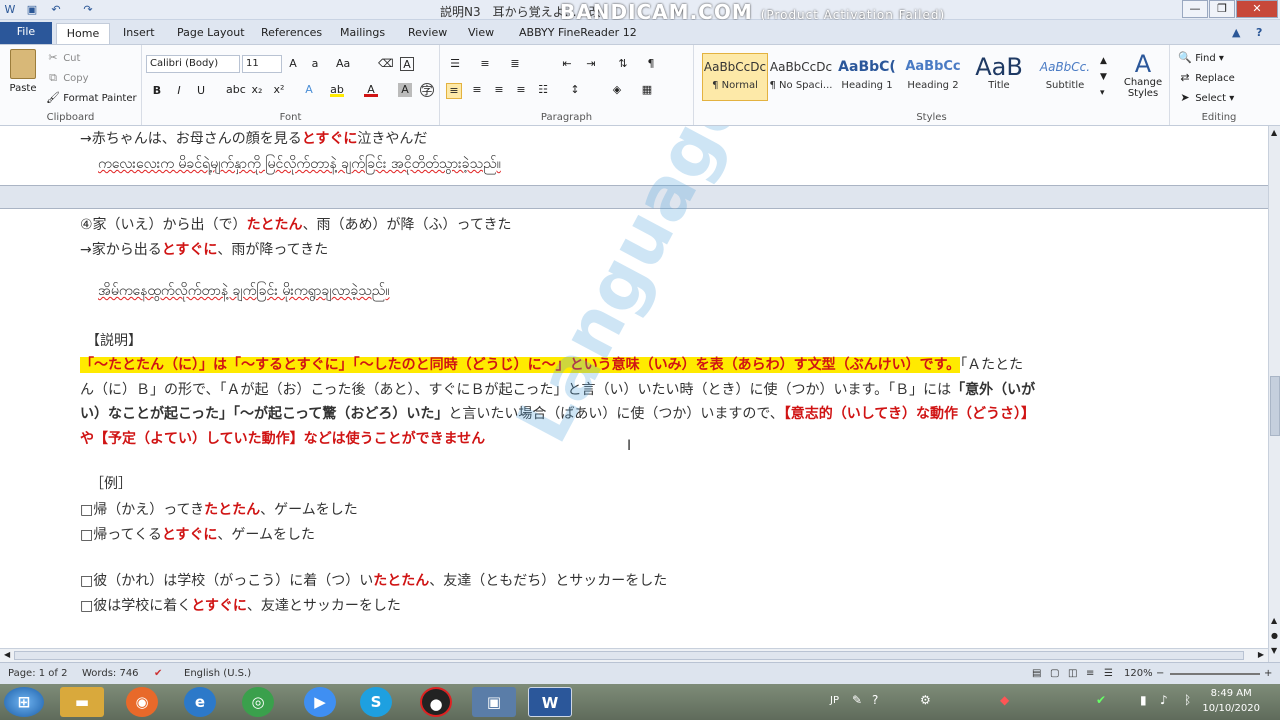 This screenshot has width=1280, height=720. What do you see at coordinates (376, 702) in the screenshot?
I see `skype-icon: S` at bounding box center [376, 702].